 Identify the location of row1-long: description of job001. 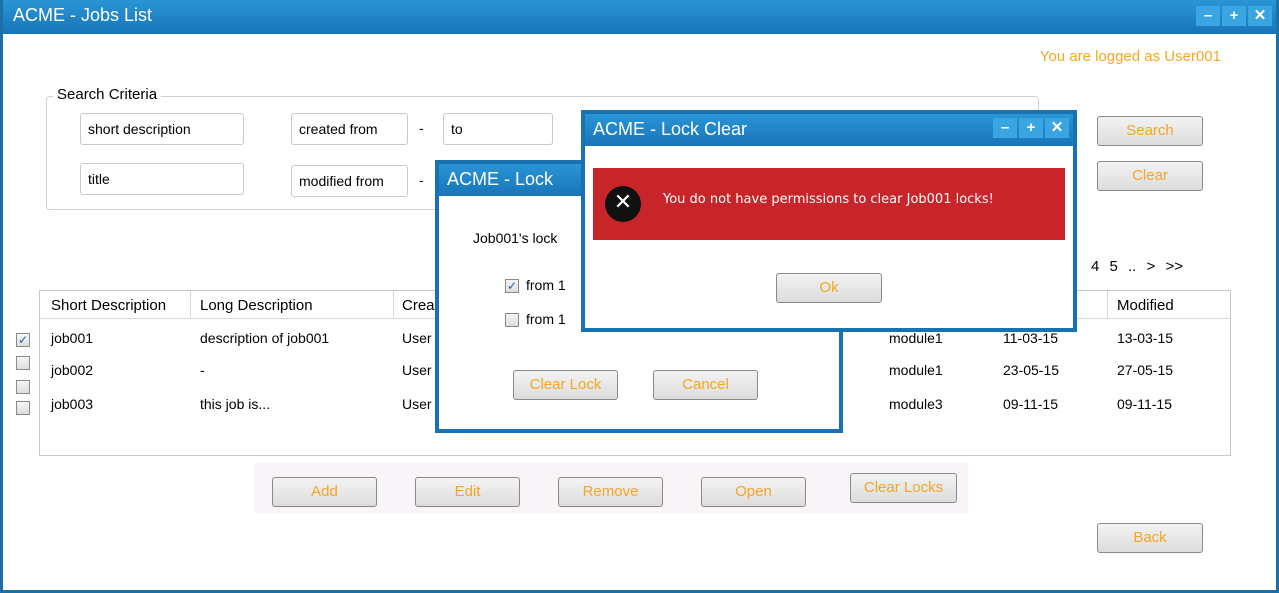
(265, 338).